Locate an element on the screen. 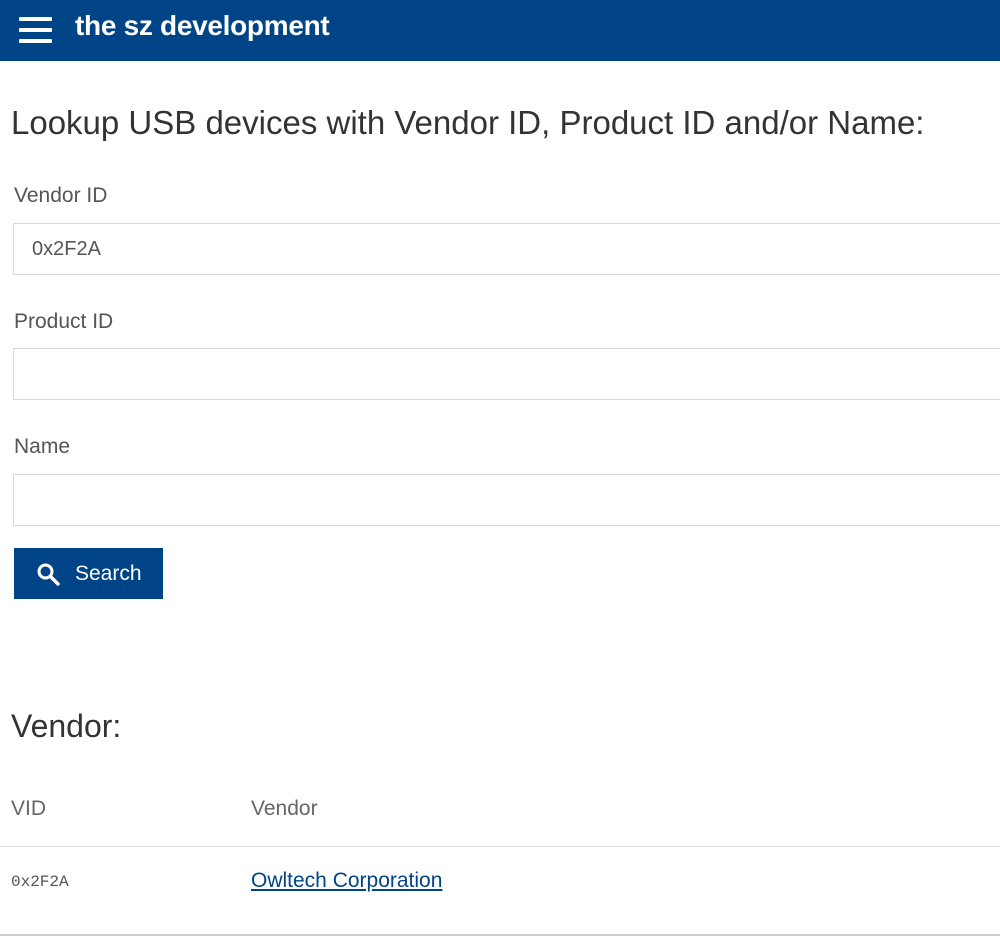 This screenshot has width=1000, height=937. table-row-divider is located at coordinates (500, 846).